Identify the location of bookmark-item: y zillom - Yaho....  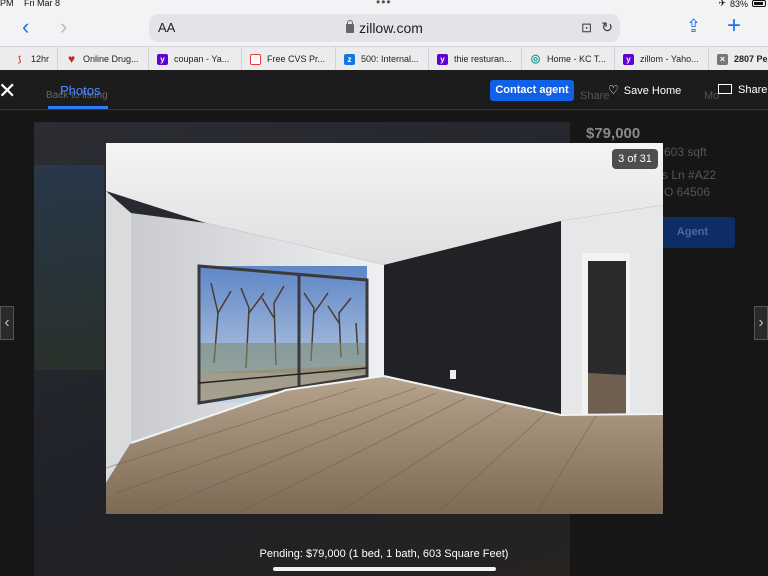
(662, 58).